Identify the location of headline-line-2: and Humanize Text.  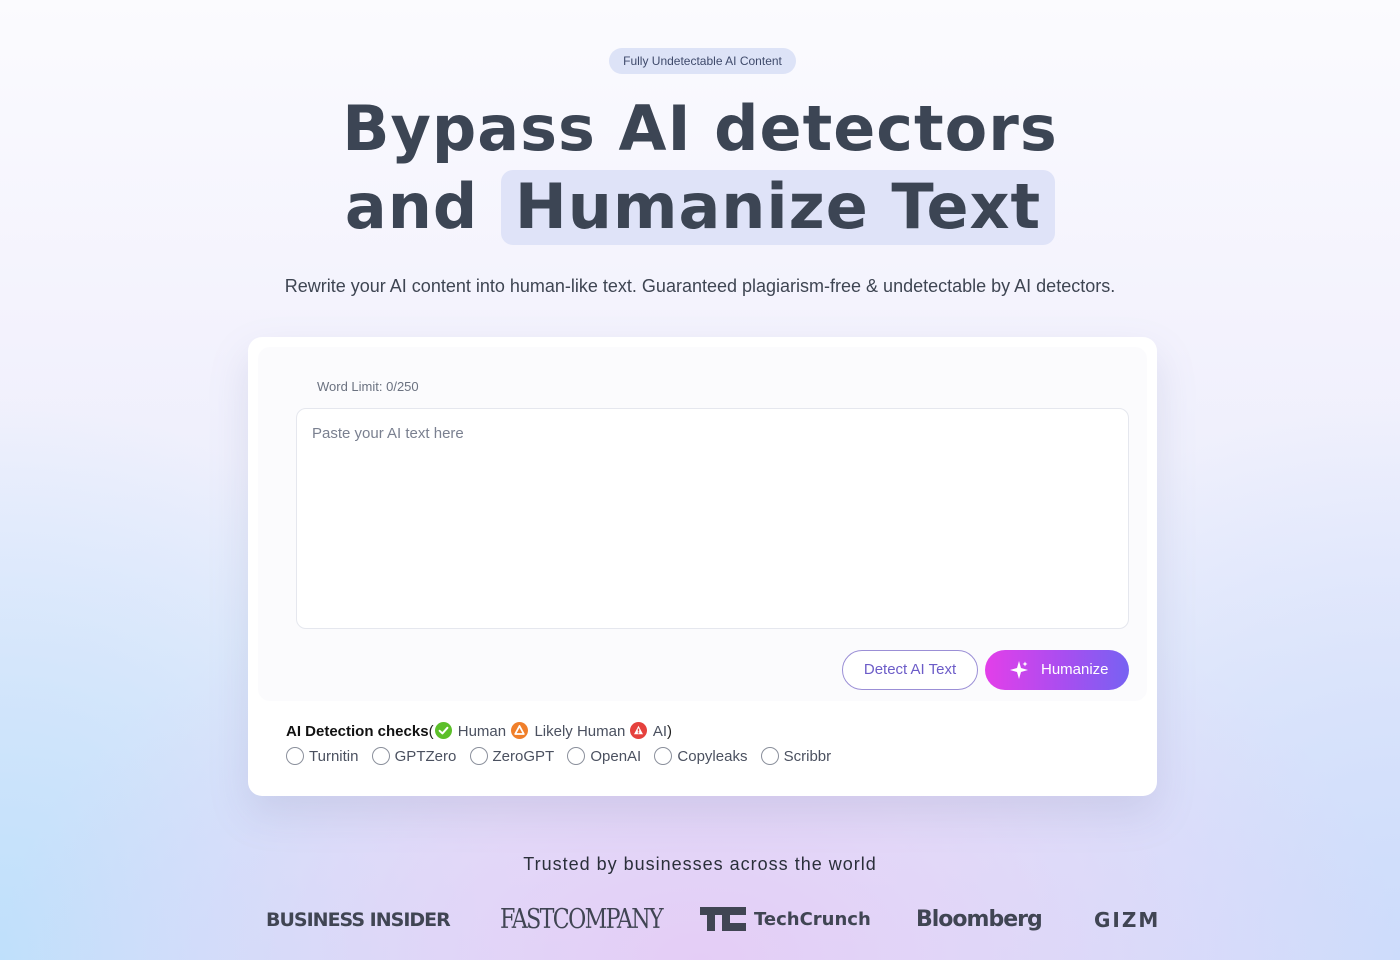
(700, 207).